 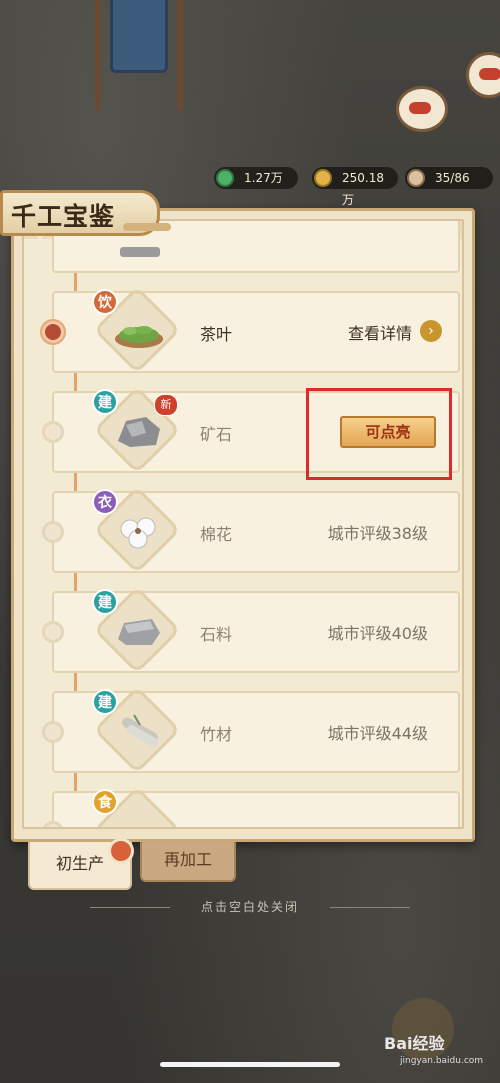 I want to click on item-name: 竹材, so click(x=216, y=734).